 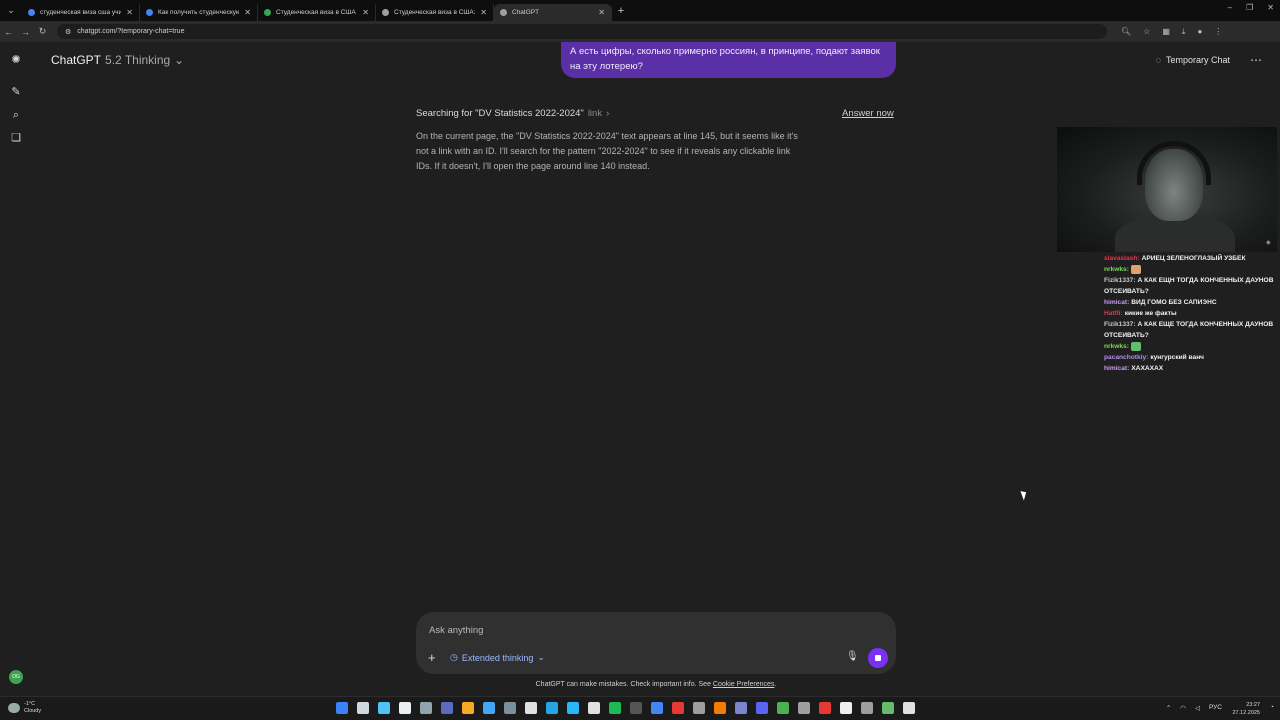 I want to click on browser-tab: Студенческая виза в США - к ✕, so click(x=317, y=12).